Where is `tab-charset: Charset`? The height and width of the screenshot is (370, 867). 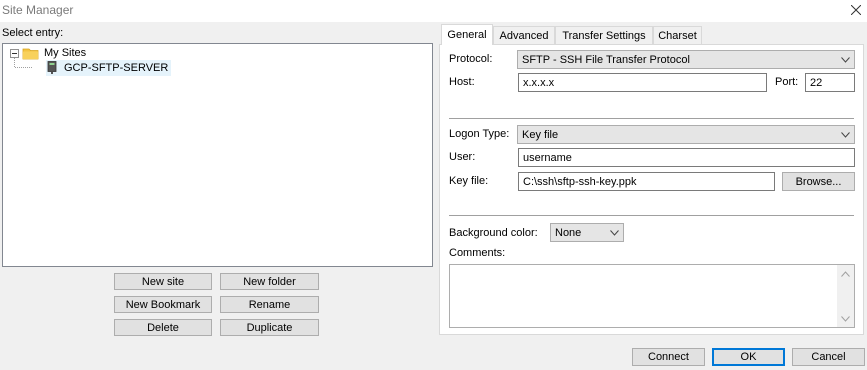 tab-charset: Charset is located at coordinates (677, 35).